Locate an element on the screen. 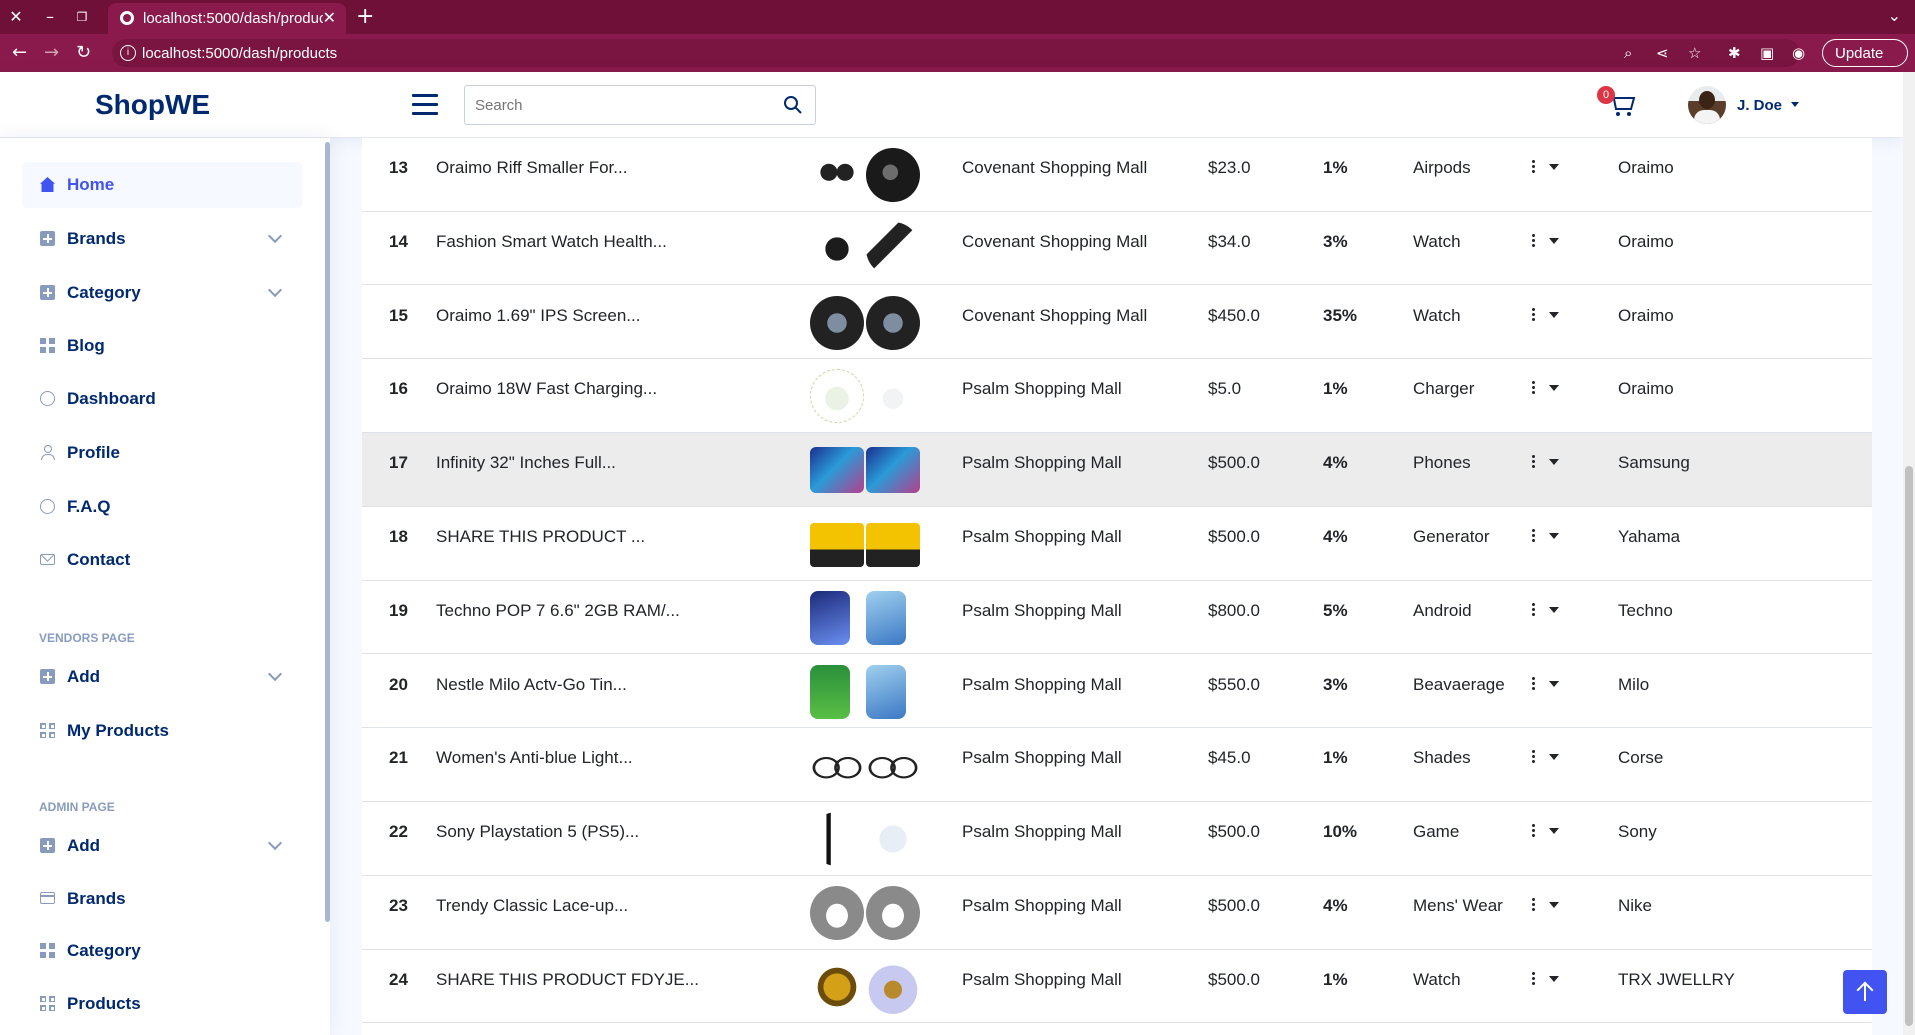 This screenshot has height=1035, width=1915. user-name: J. Doe is located at coordinates (1759, 105).